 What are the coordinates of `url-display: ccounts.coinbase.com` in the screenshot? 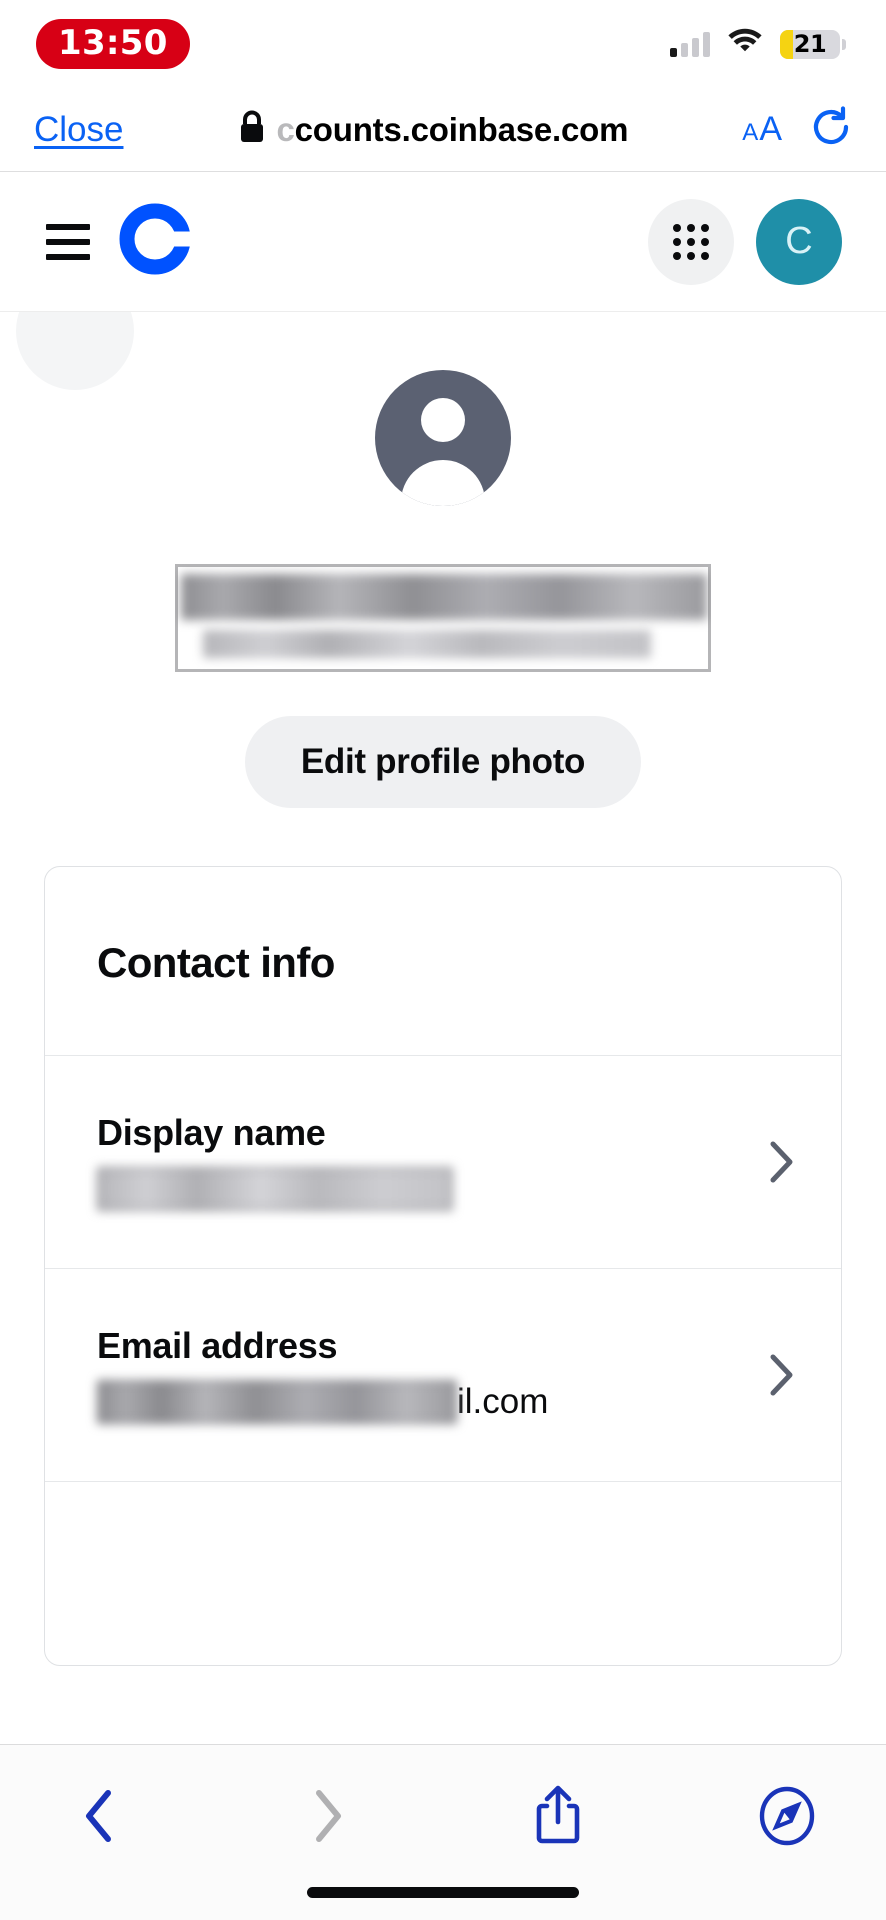 It's located at (432, 129).